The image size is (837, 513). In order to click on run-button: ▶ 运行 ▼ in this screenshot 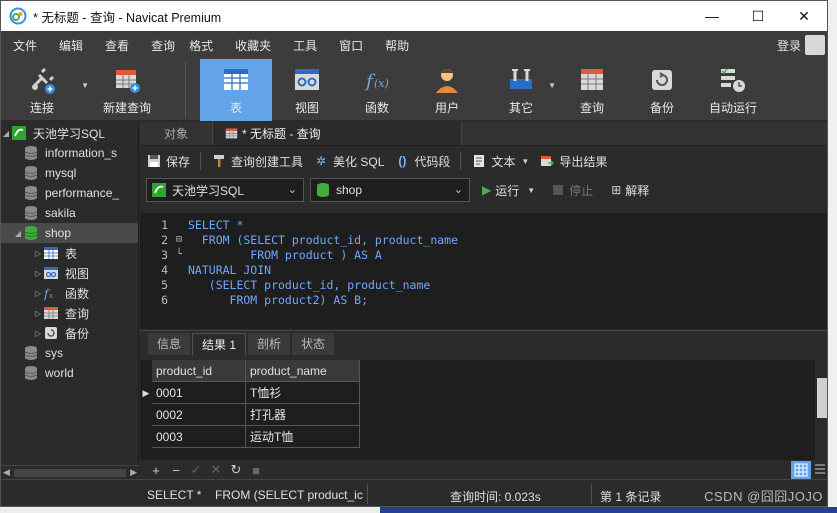, I will do `click(508, 190)`.